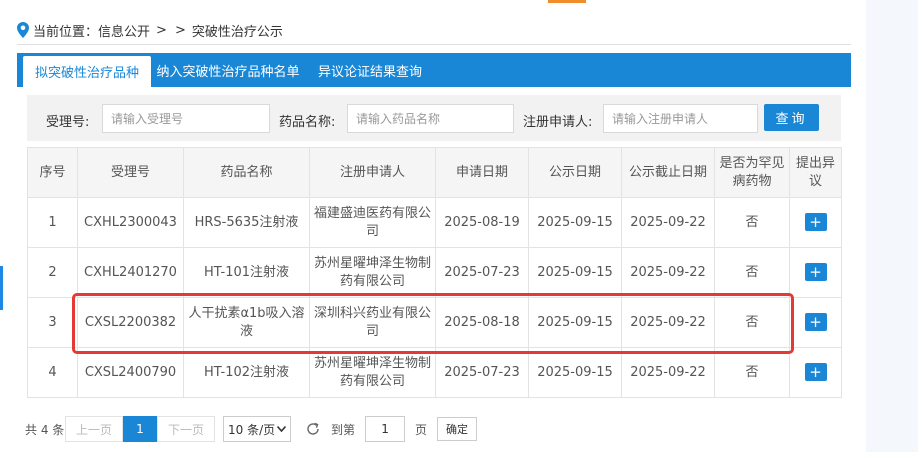 Image resolution: width=918 pixels, height=452 pixels. I want to click on tab-objection-results: 异议论证结果查询, so click(370, 70).